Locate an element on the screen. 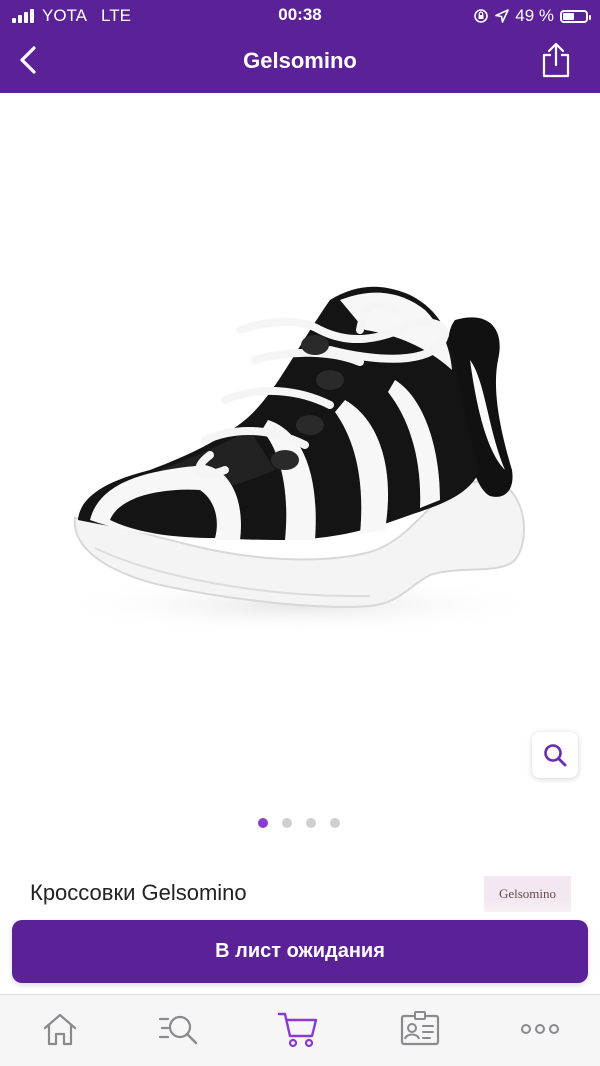 The image size is (600, 1066). share-icon is located at coordinates (556, 60).